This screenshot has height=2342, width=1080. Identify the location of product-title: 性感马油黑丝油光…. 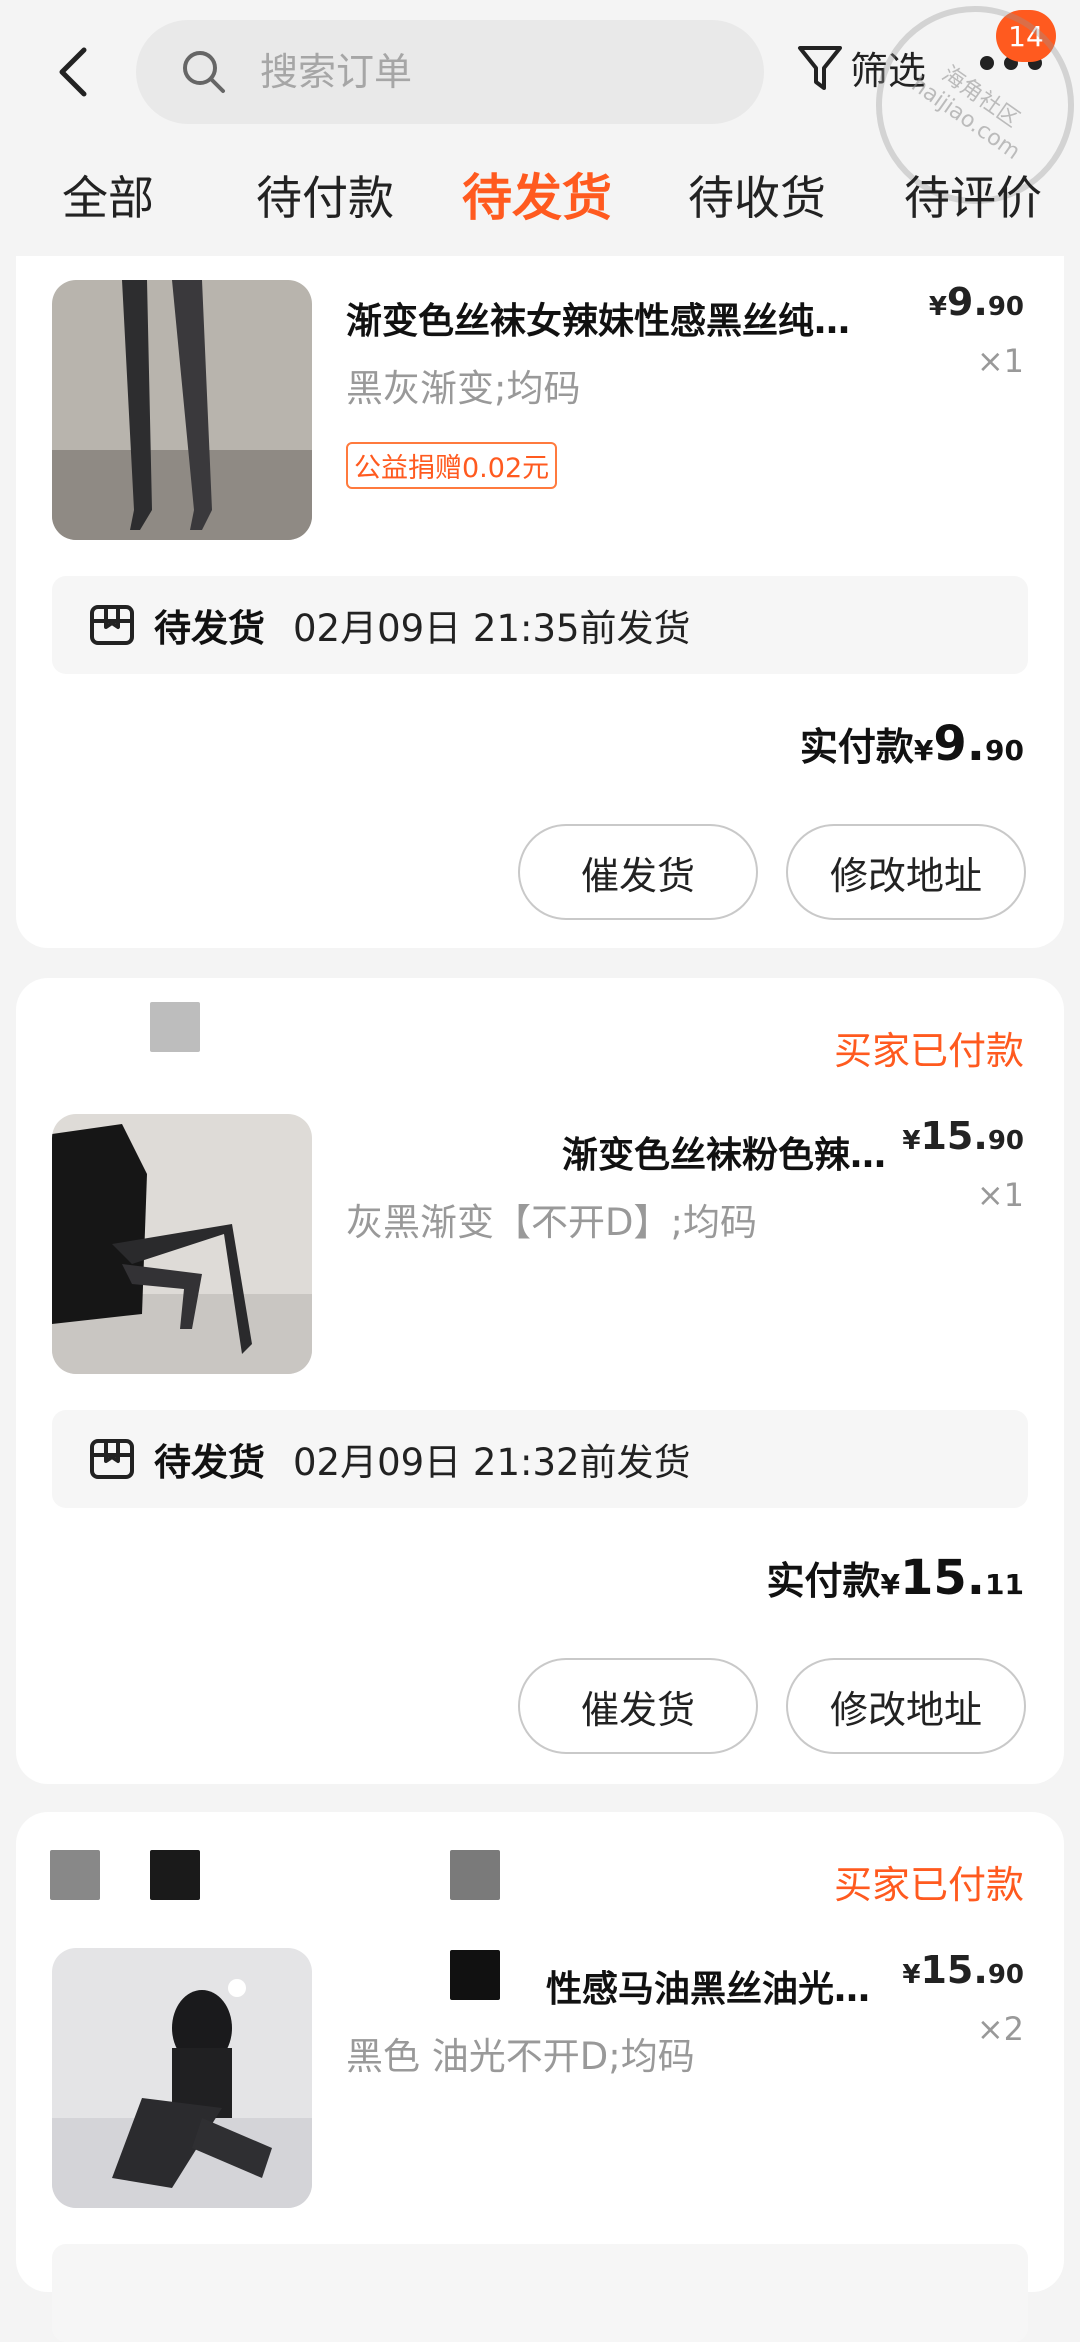
(736, 1986).